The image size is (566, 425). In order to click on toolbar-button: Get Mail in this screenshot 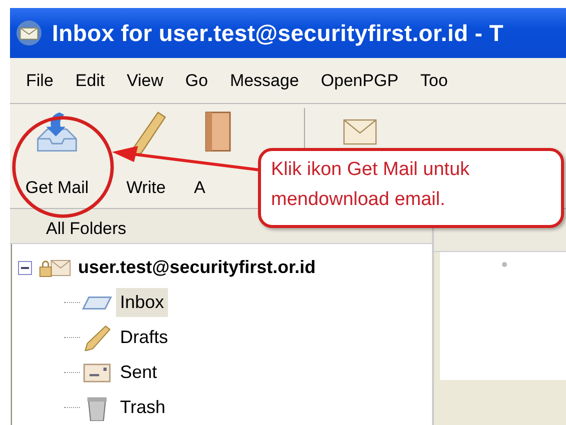, I will do `click(57, 153)`.